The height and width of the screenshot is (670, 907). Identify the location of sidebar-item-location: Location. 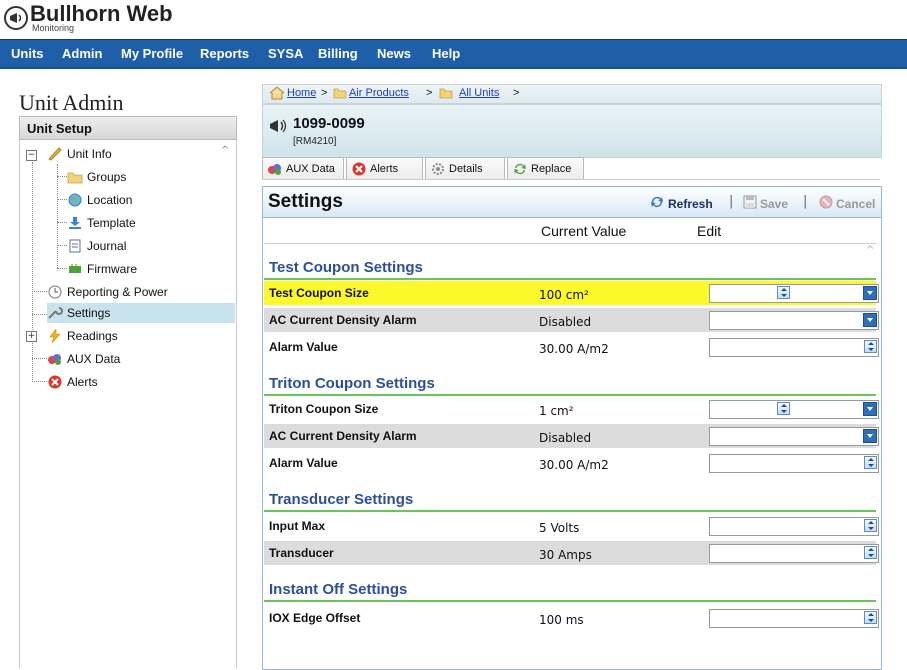
(99, 200).